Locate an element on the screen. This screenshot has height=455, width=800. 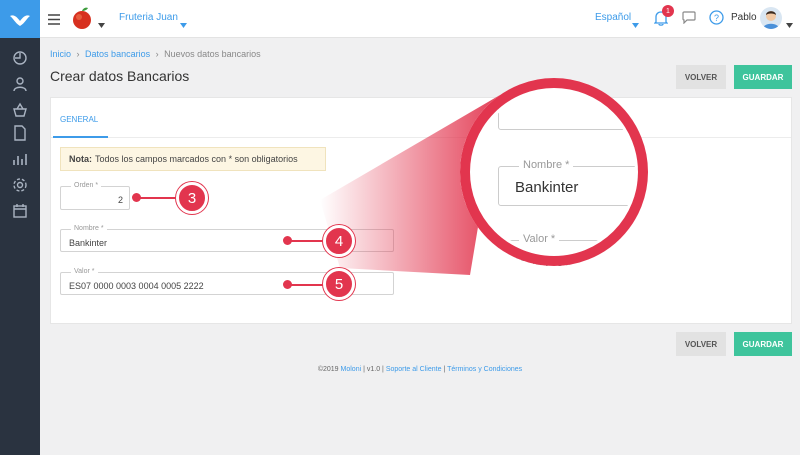
footer-support-link: Soporte al Cliente is located at coordinates (414, 369).